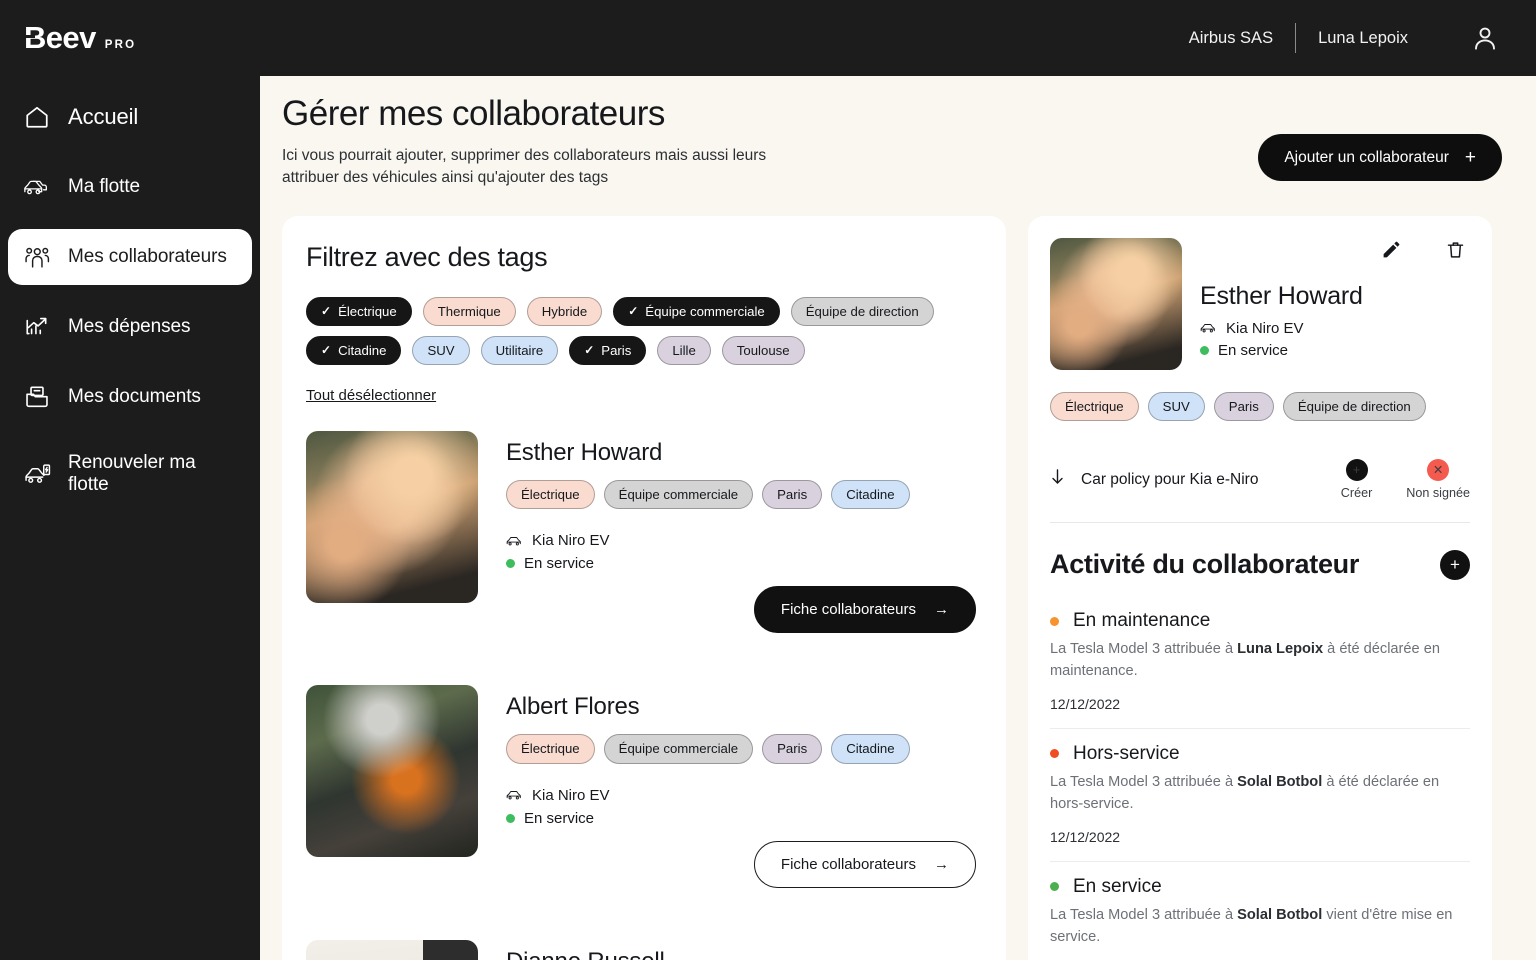  What do you see at coordinates (684, 351) in the screenshot?
I see `tag-pill: Lille` at bounding box center [684, 351].